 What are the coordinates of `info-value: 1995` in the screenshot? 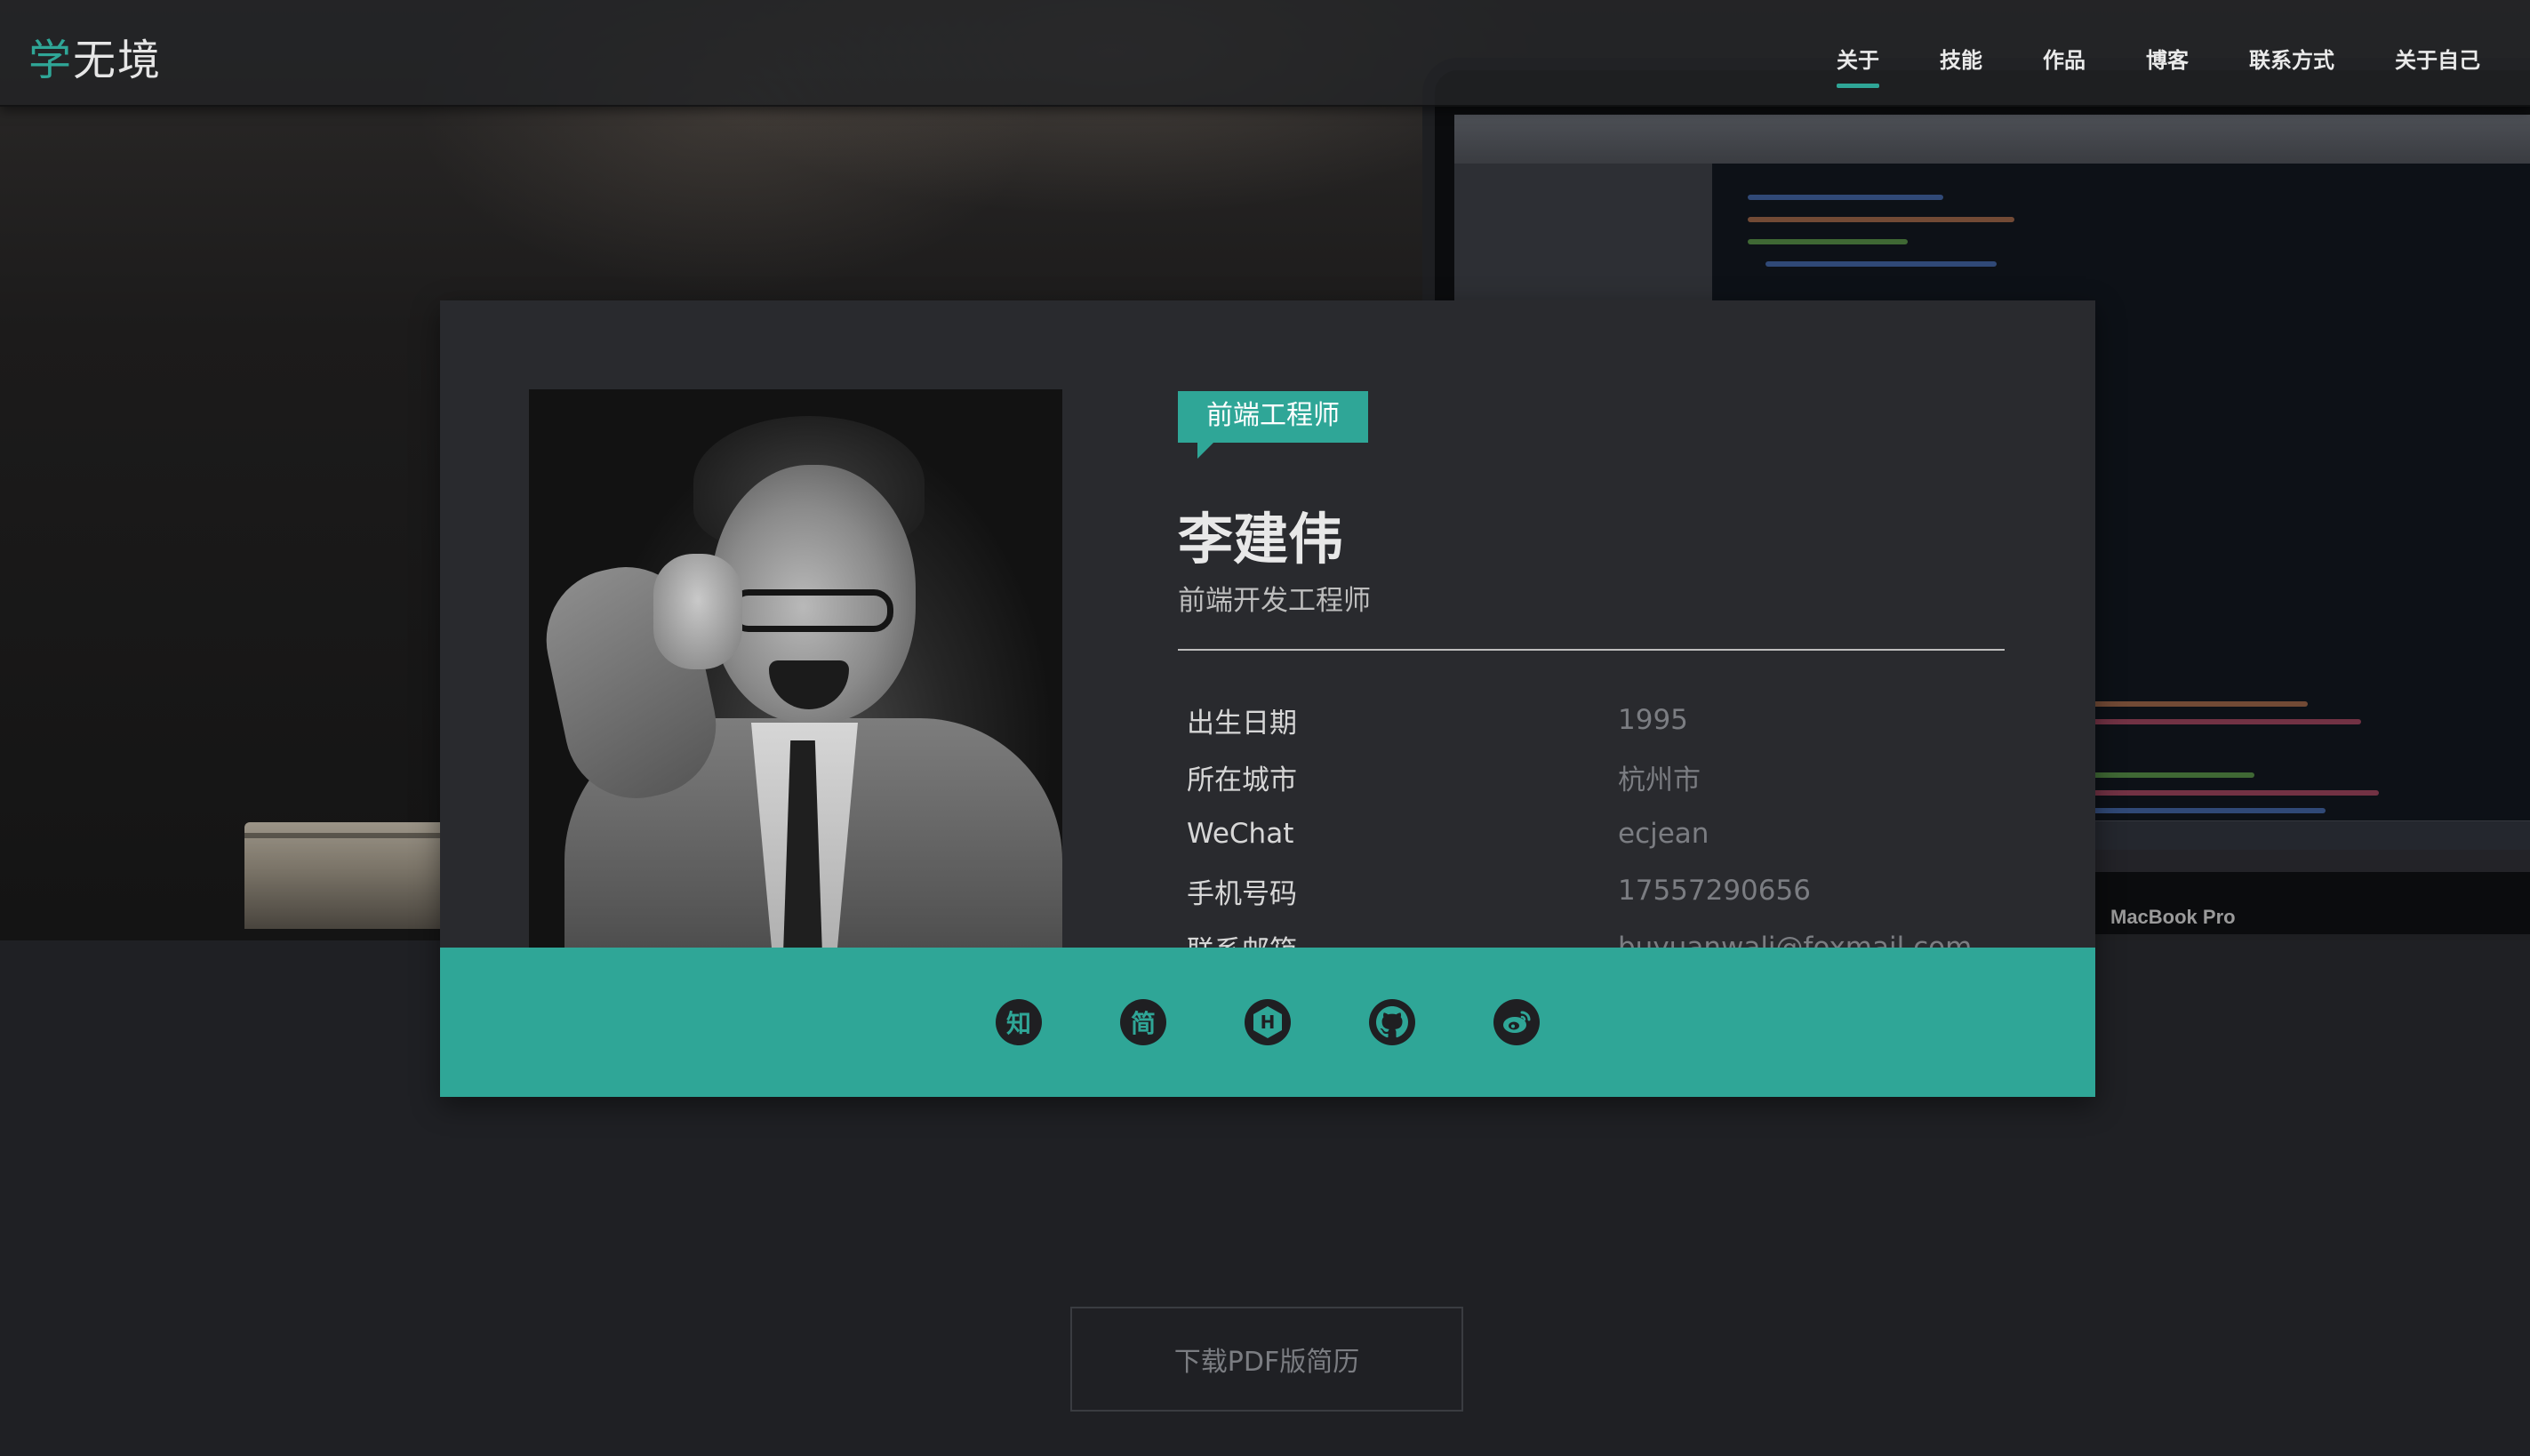 It's located at (1653, 720).